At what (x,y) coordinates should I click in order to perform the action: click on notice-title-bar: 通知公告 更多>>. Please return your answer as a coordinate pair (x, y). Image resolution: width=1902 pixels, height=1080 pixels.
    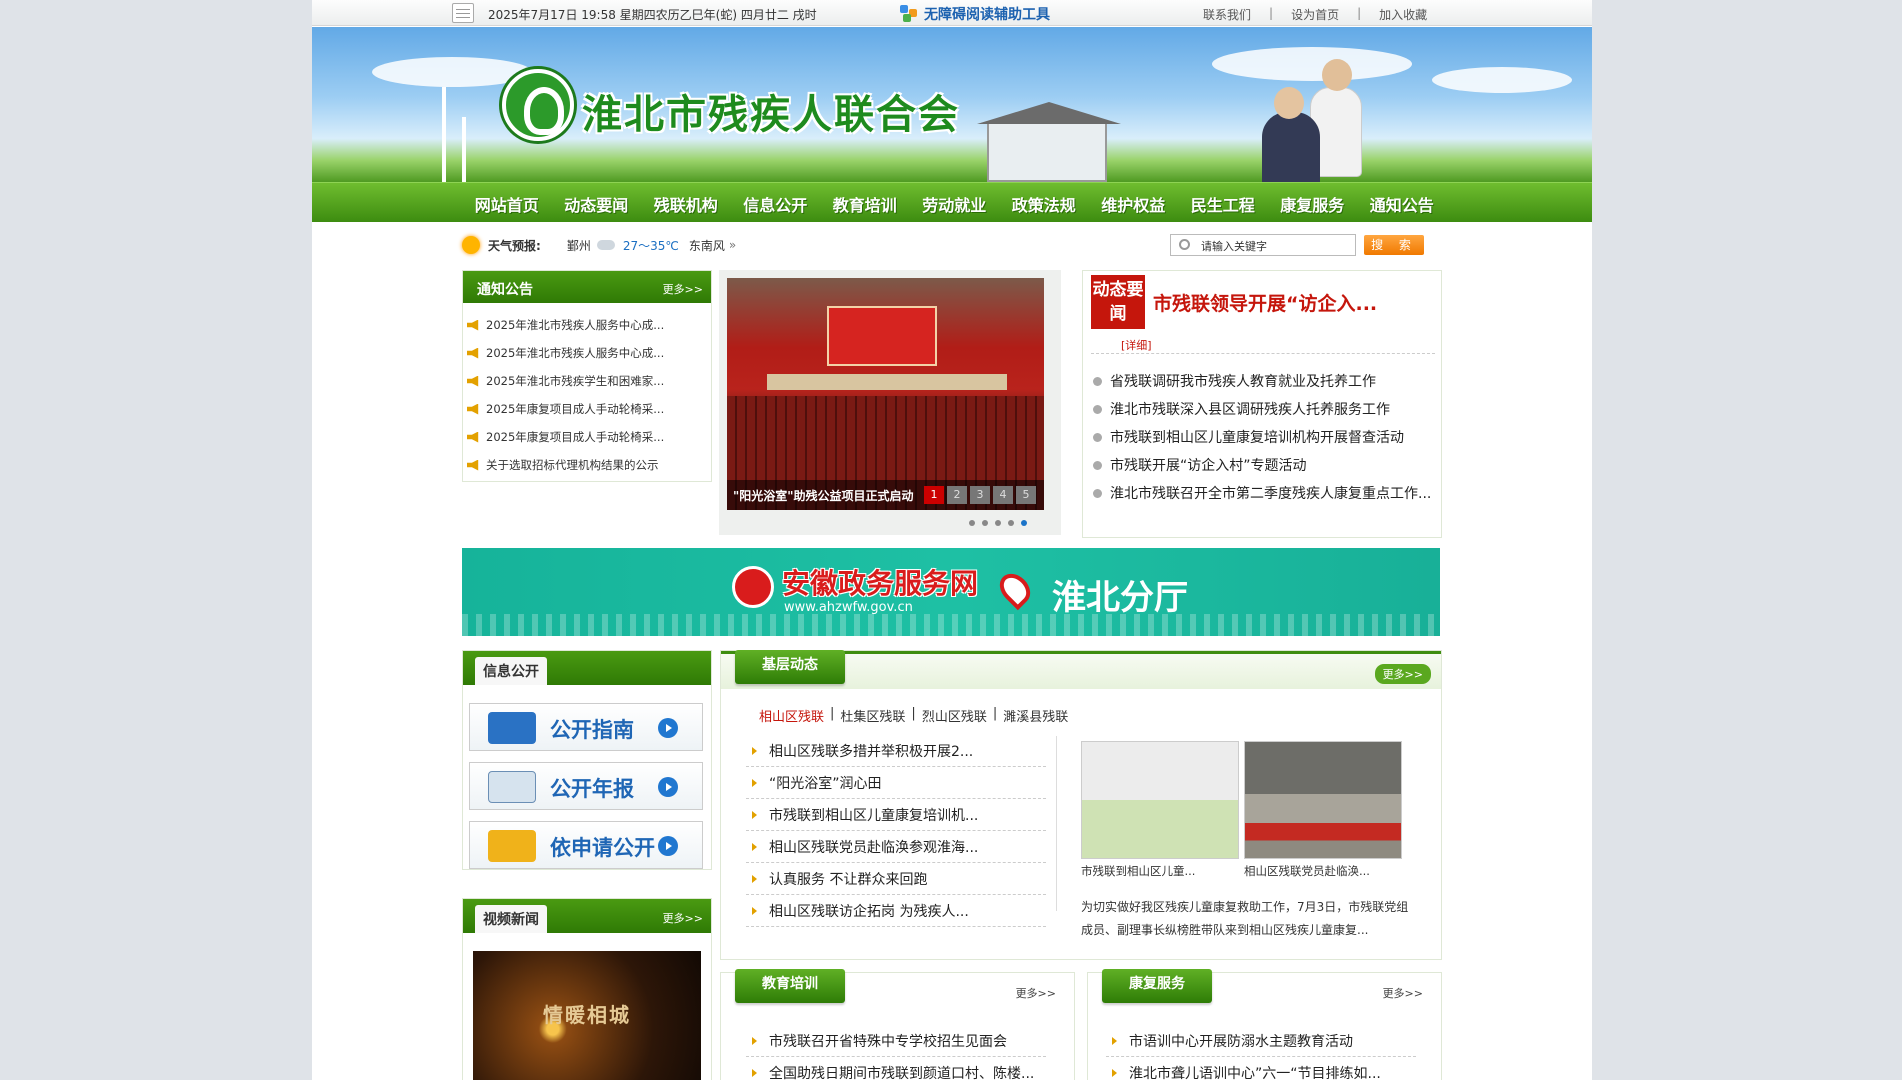
    Looking at the image, I should click on (587, 287).